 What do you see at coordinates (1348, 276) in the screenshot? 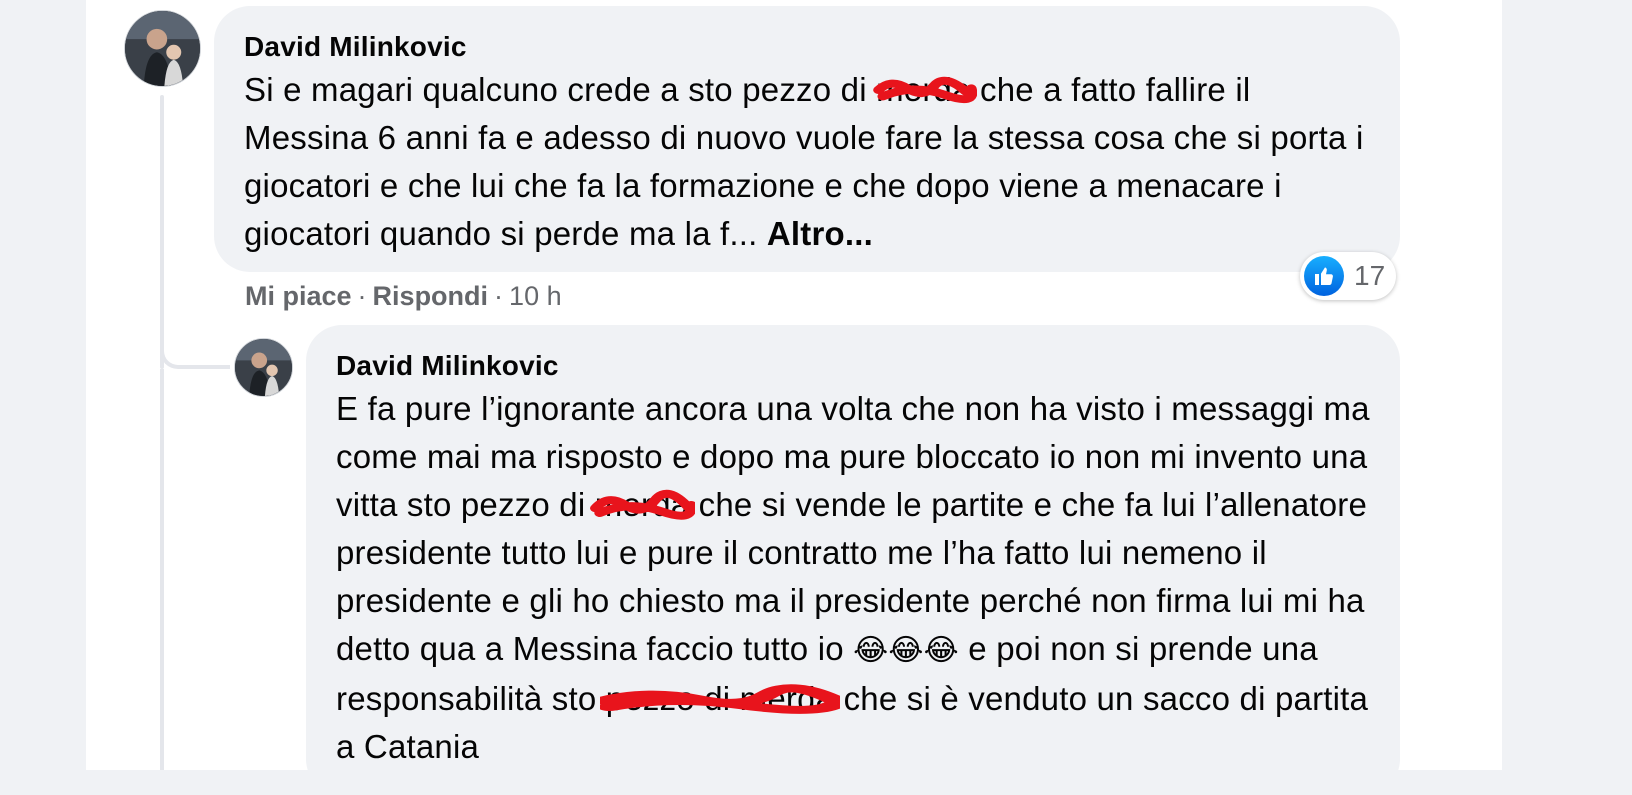
I see `reaction-summary: 17` at bounding box center [1348, 276].